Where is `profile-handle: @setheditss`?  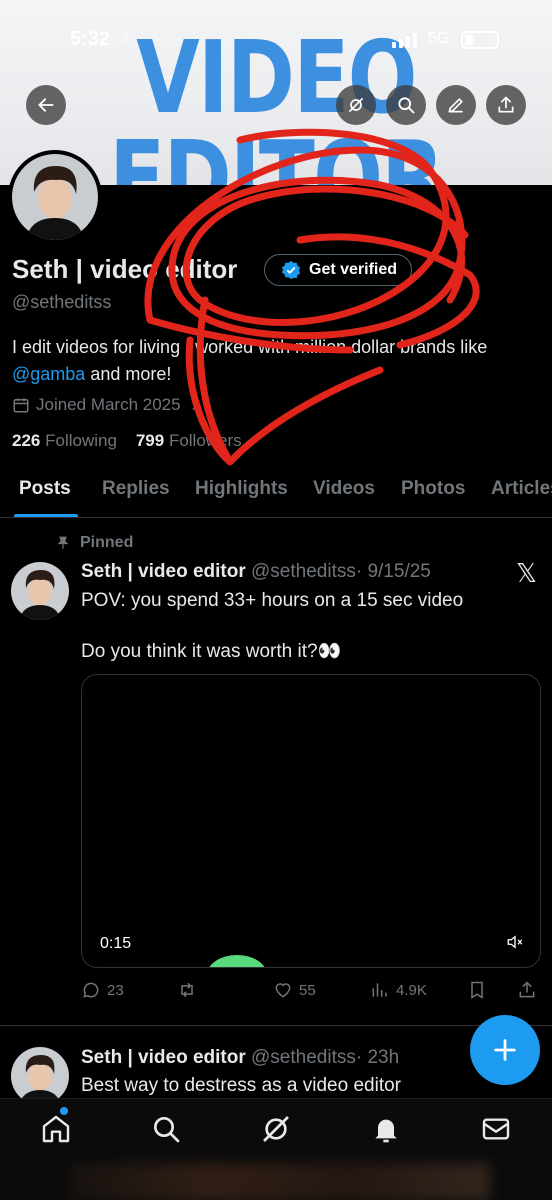 profile-handle: @setheditss is located at coordinates (62, 302).